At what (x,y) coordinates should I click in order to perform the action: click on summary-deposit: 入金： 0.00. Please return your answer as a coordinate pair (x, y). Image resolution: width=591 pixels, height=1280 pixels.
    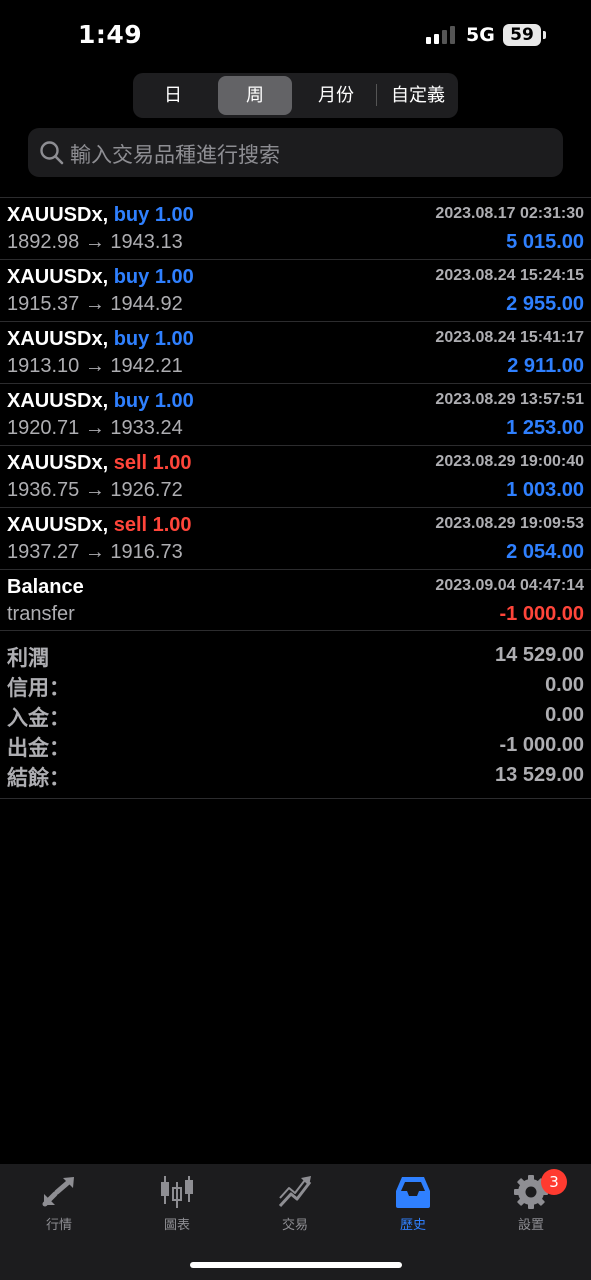
    Looking at the image, I should click on (295, 717).